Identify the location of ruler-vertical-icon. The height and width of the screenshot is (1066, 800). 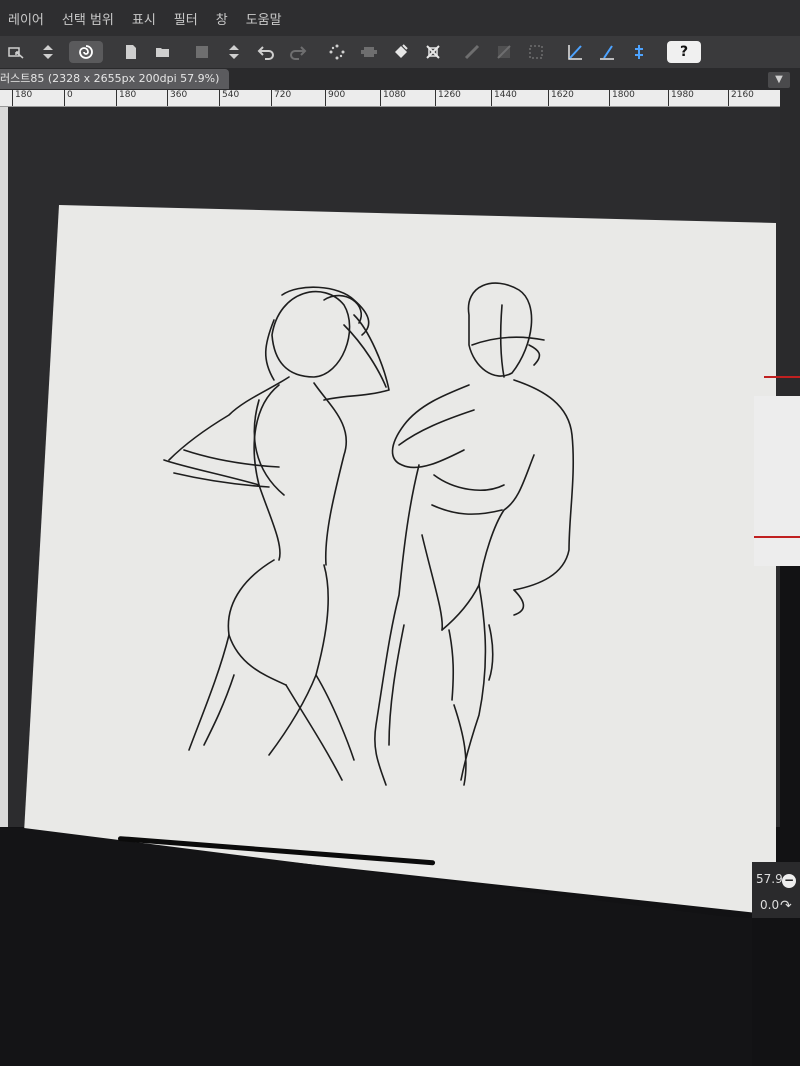
(639, 52).